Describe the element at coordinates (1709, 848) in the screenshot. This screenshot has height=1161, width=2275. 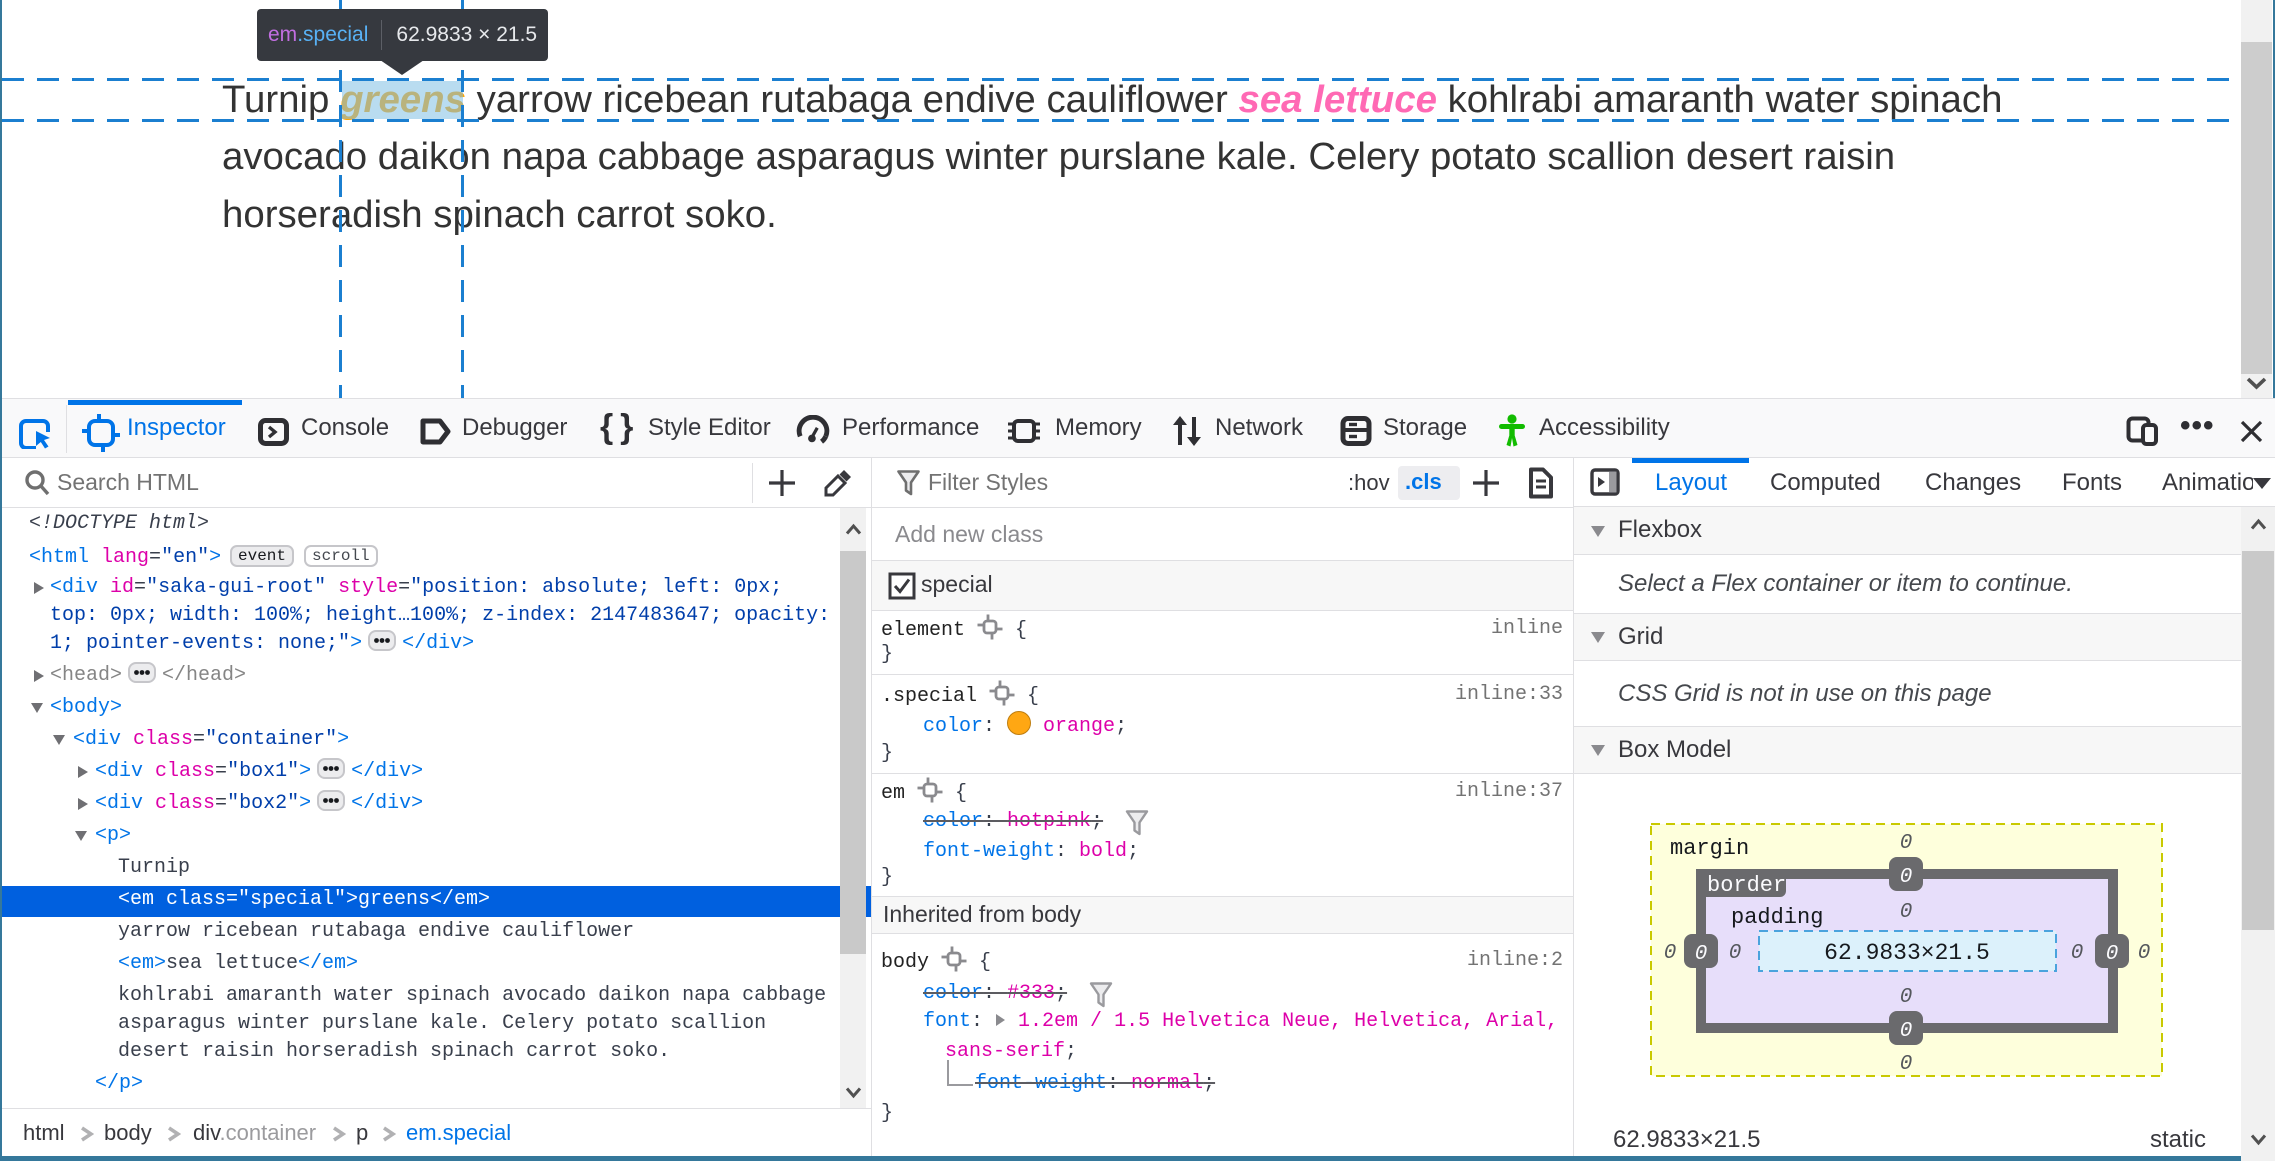
I see `svg-text: margin` at that location.